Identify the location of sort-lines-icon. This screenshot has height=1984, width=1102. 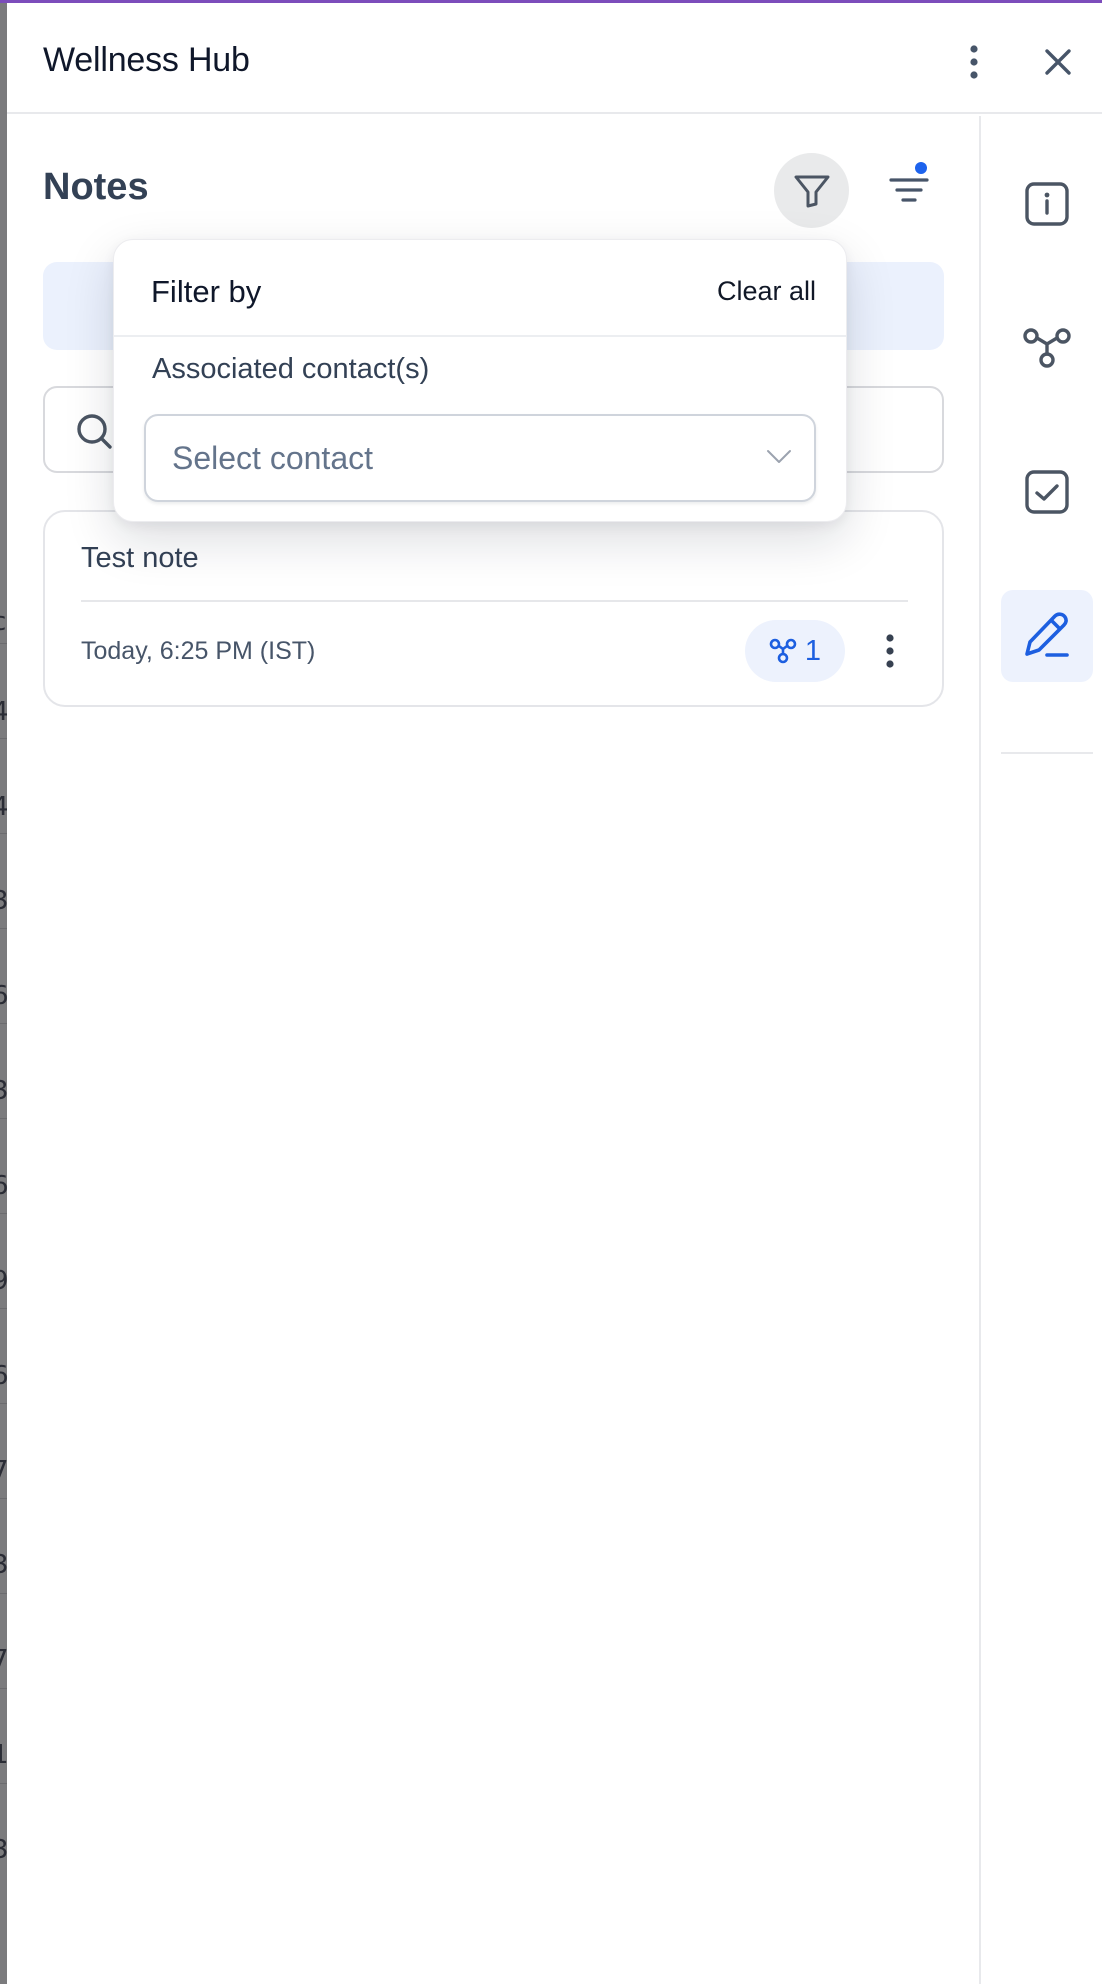
(909, 190).